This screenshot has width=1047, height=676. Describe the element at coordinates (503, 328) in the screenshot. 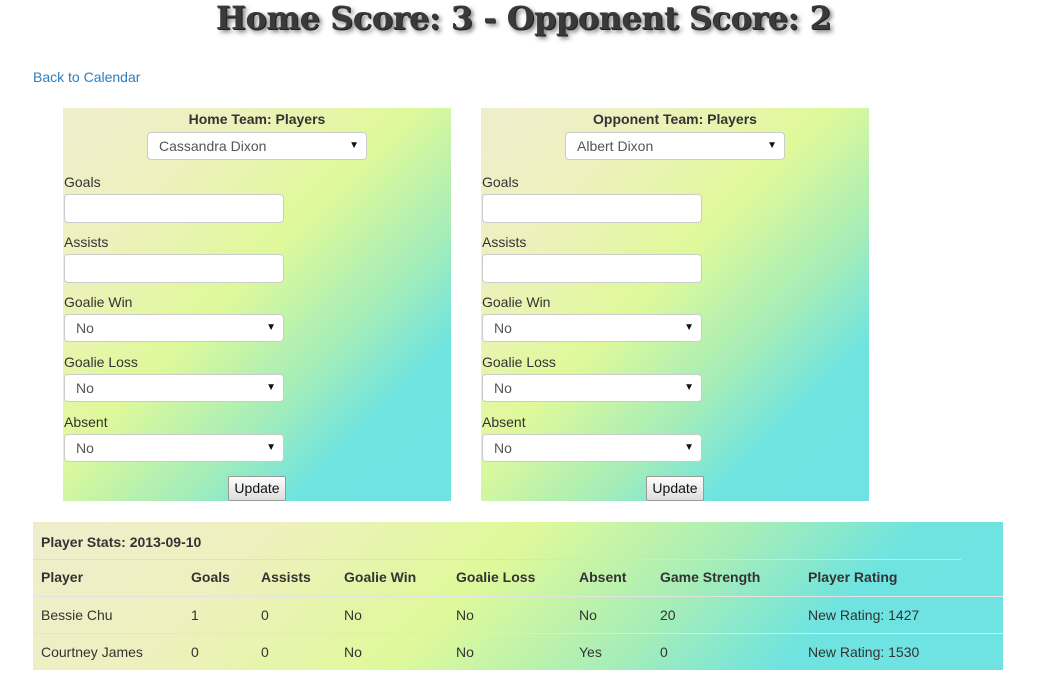

I see `opponent-goalie-win-value: No` at that location.